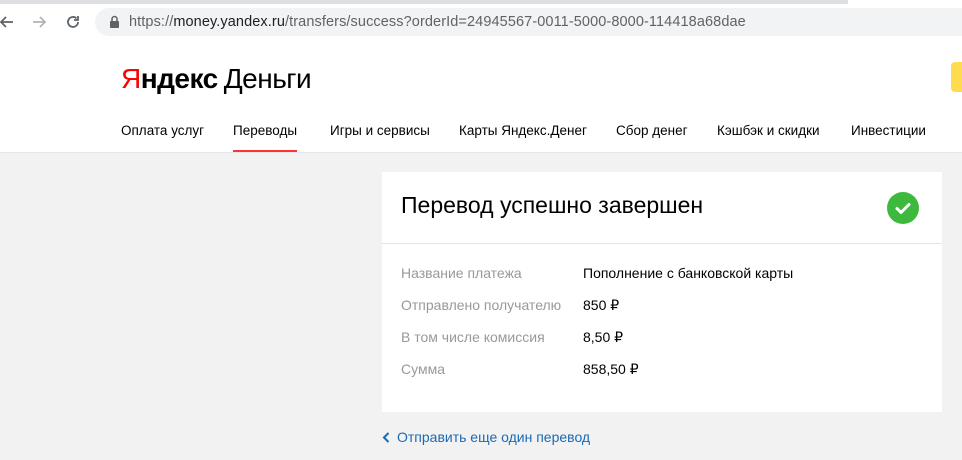  I want to click on lock-icon, so click(114, 24).